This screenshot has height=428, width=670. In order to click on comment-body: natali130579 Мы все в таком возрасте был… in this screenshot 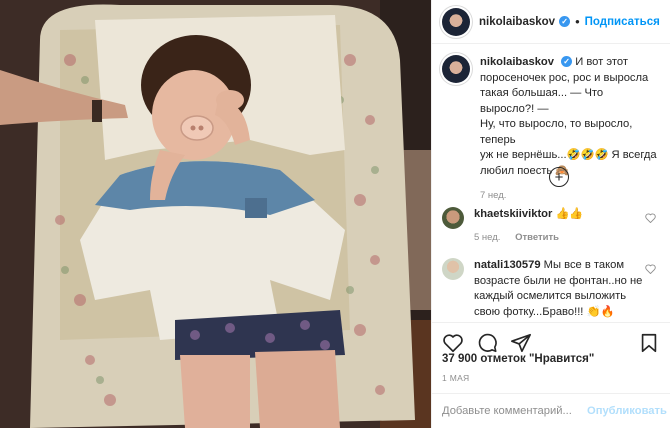, I will do `click(560, 289)`.